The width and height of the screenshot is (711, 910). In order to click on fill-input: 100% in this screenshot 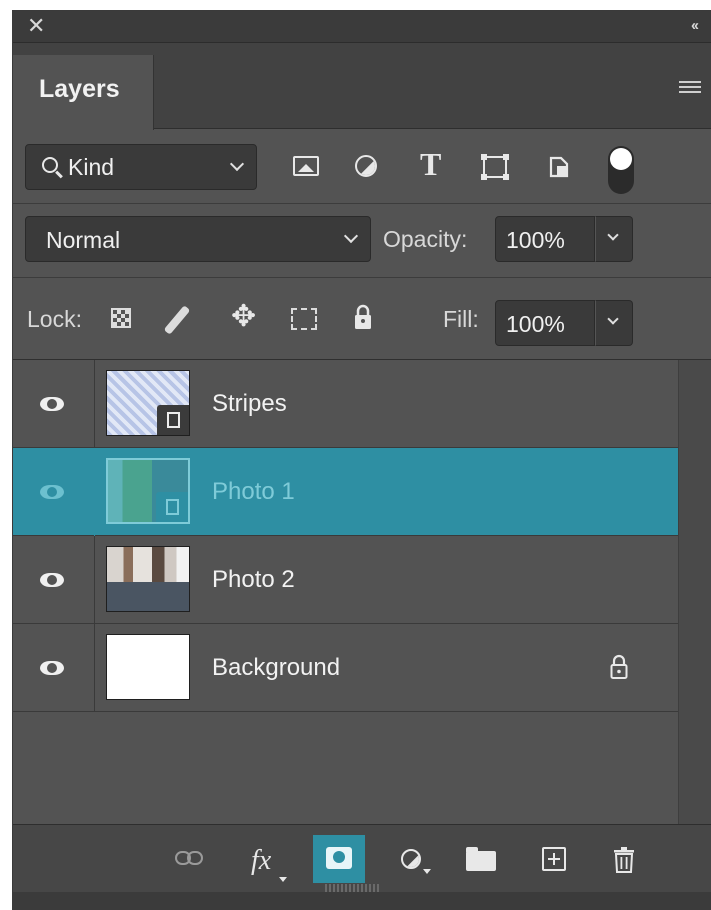, I will do `click(545, 323)`.